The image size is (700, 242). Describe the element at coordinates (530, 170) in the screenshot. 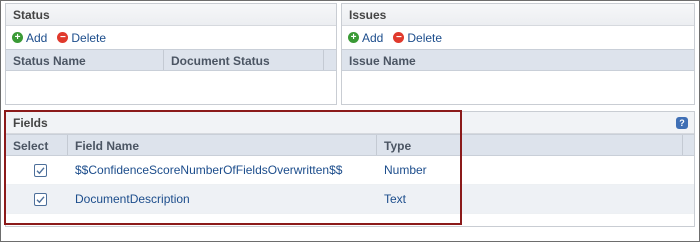

I see `field-type-cell: Number` at that location.